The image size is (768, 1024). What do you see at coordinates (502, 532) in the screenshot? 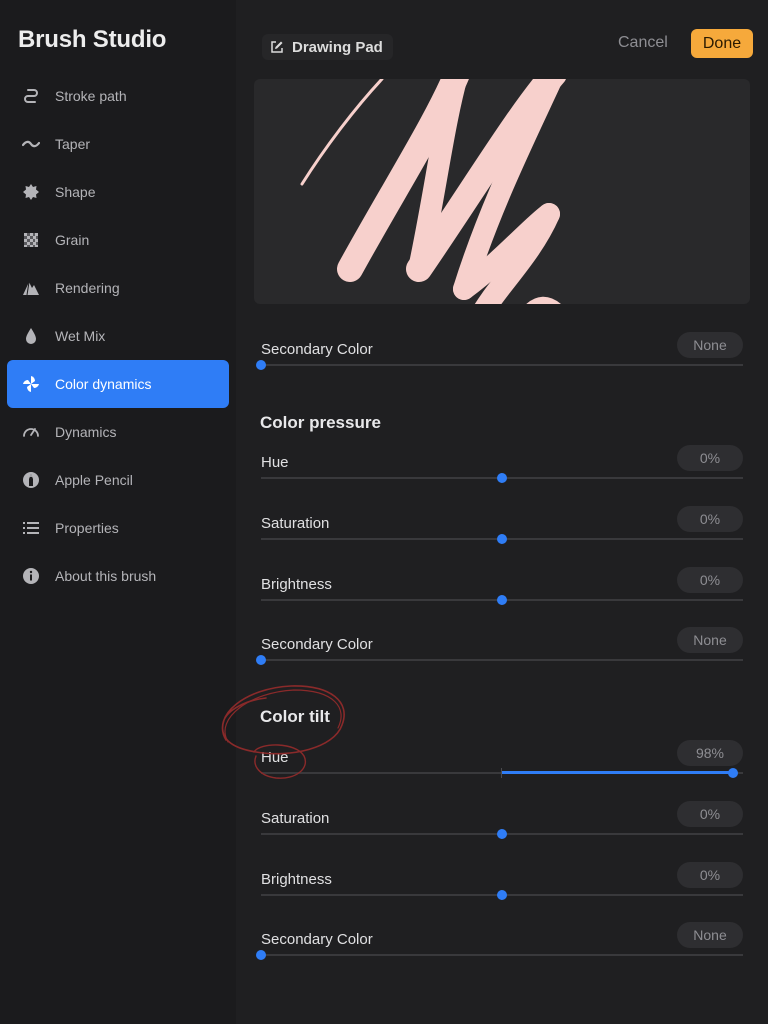
I see `pressure-saturation-row: Saturation 0%` at bounding box center [502, 532].